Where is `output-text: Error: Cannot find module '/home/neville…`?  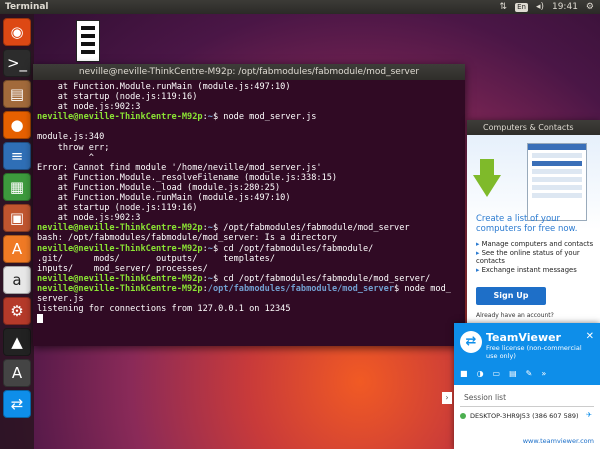
output-text: Error: Cannot find module '/home/neville… is located at coordinates (179, 167).